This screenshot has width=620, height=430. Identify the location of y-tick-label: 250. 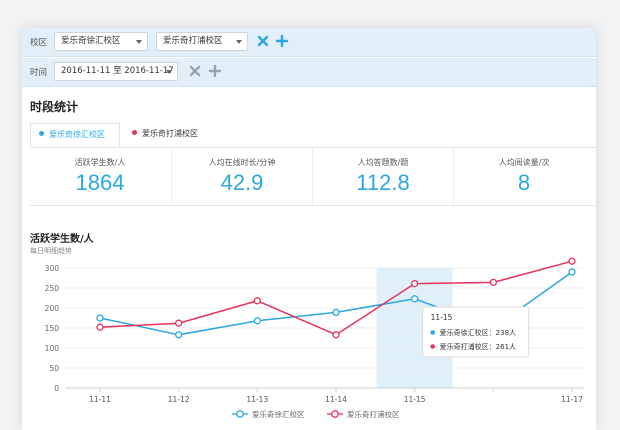
(52, 288).